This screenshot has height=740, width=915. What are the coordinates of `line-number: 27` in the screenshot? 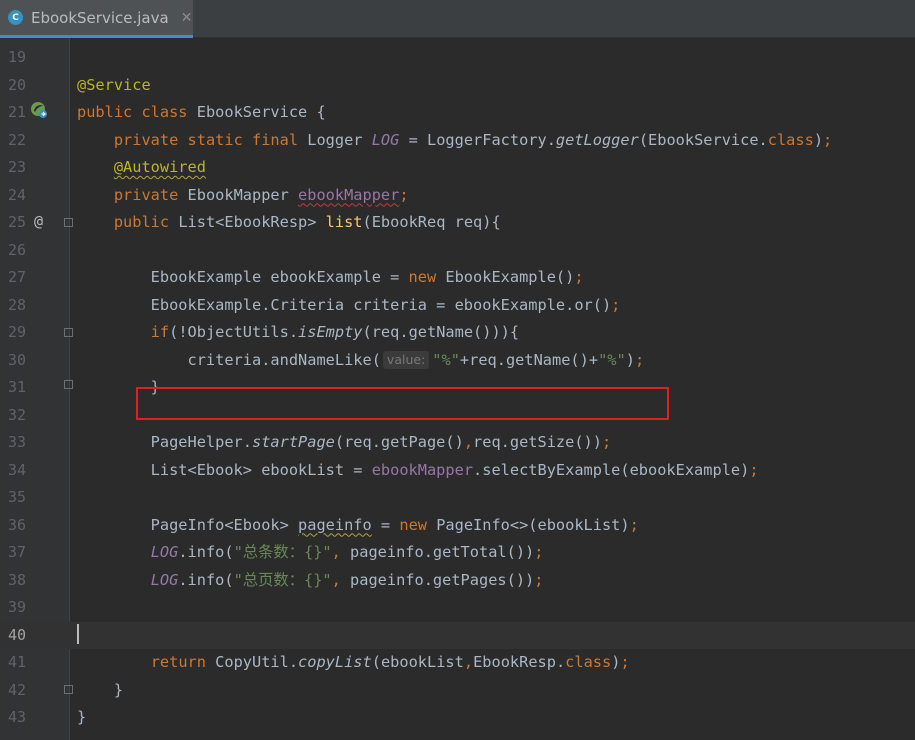 It's located at (16, 277).